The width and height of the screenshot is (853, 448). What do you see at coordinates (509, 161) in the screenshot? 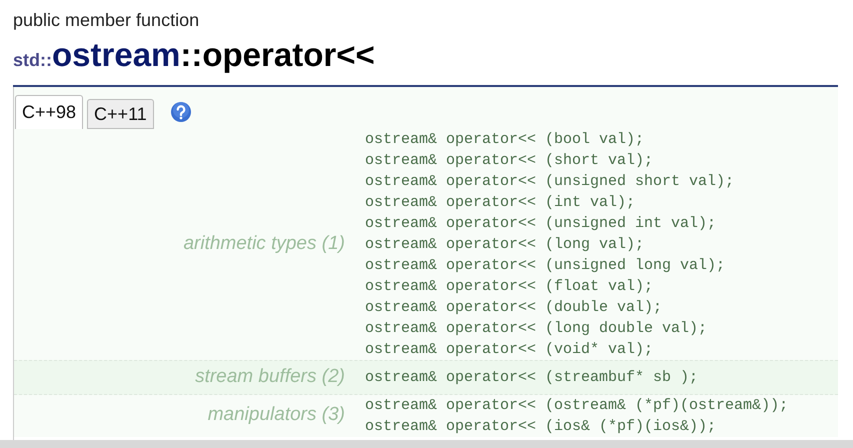
I see `code-line: ostream& operator<< (short val);` at bounding box center [509, 161].